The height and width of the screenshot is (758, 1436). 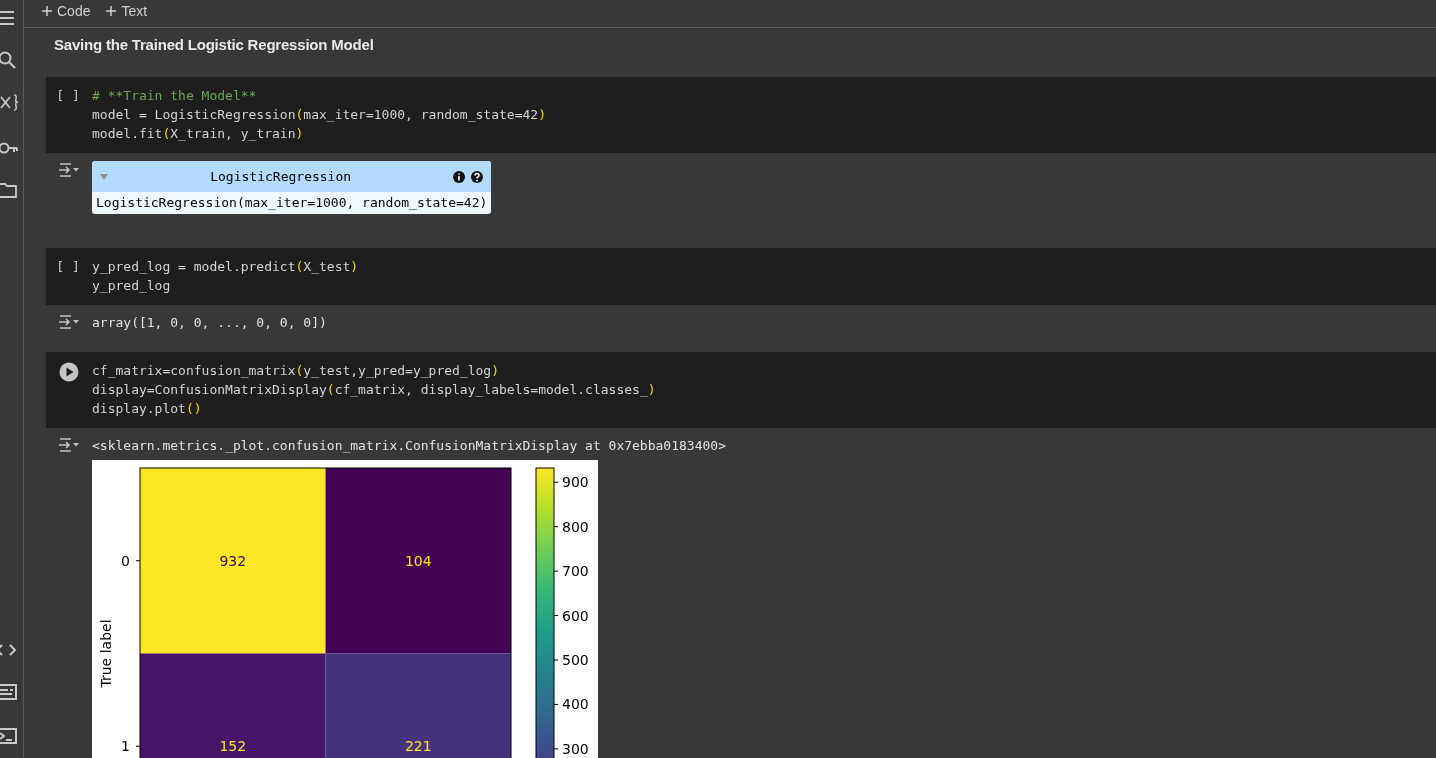 What do you see at coordinates (233, 560) in the screenshot?
I see `cell-value: 932` at bounding box center [233, 560].